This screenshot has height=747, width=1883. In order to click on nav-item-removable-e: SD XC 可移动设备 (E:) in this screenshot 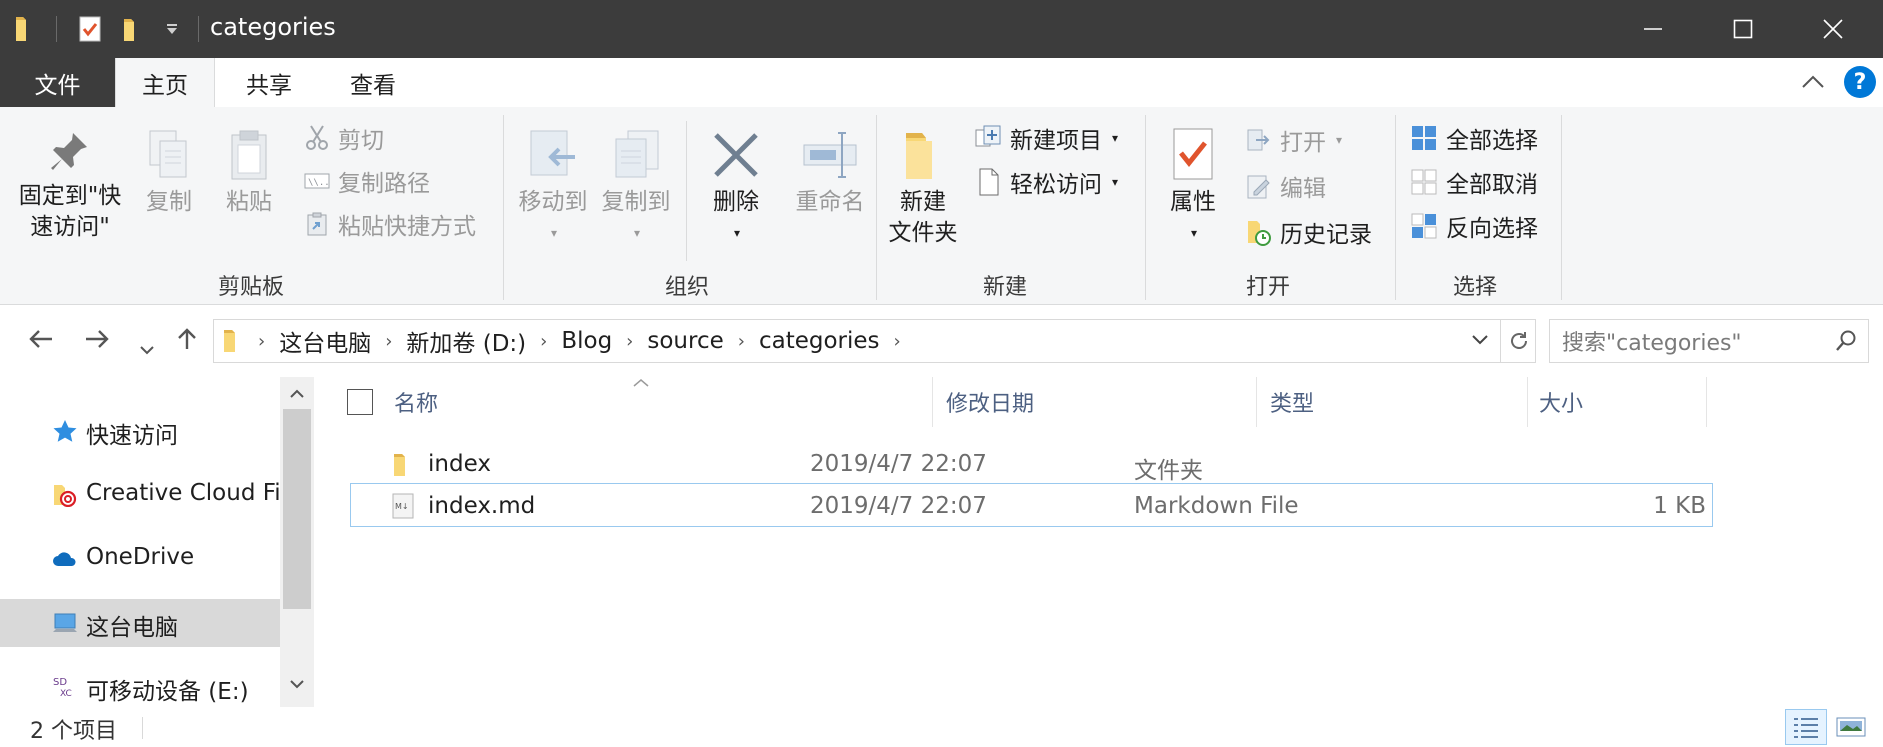, I will do `click(140, 685)`.